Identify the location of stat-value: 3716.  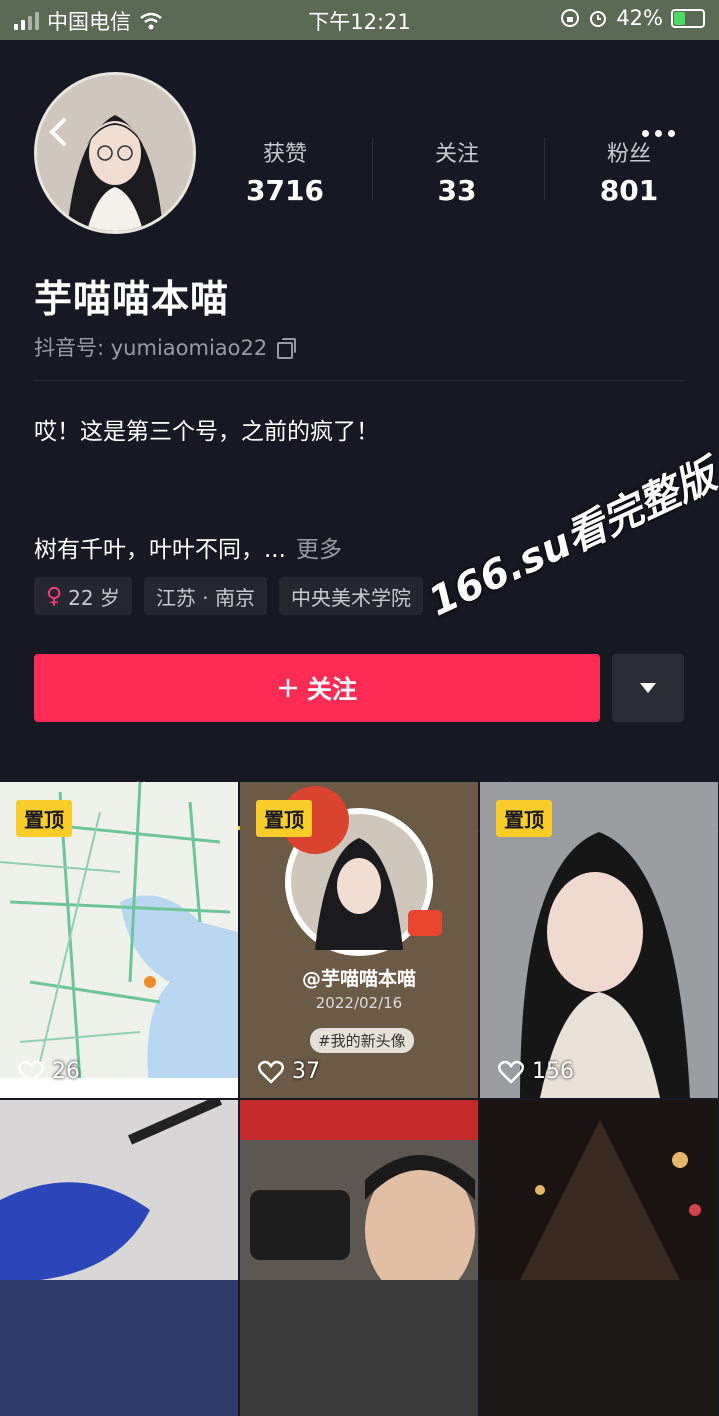
(285, 190).